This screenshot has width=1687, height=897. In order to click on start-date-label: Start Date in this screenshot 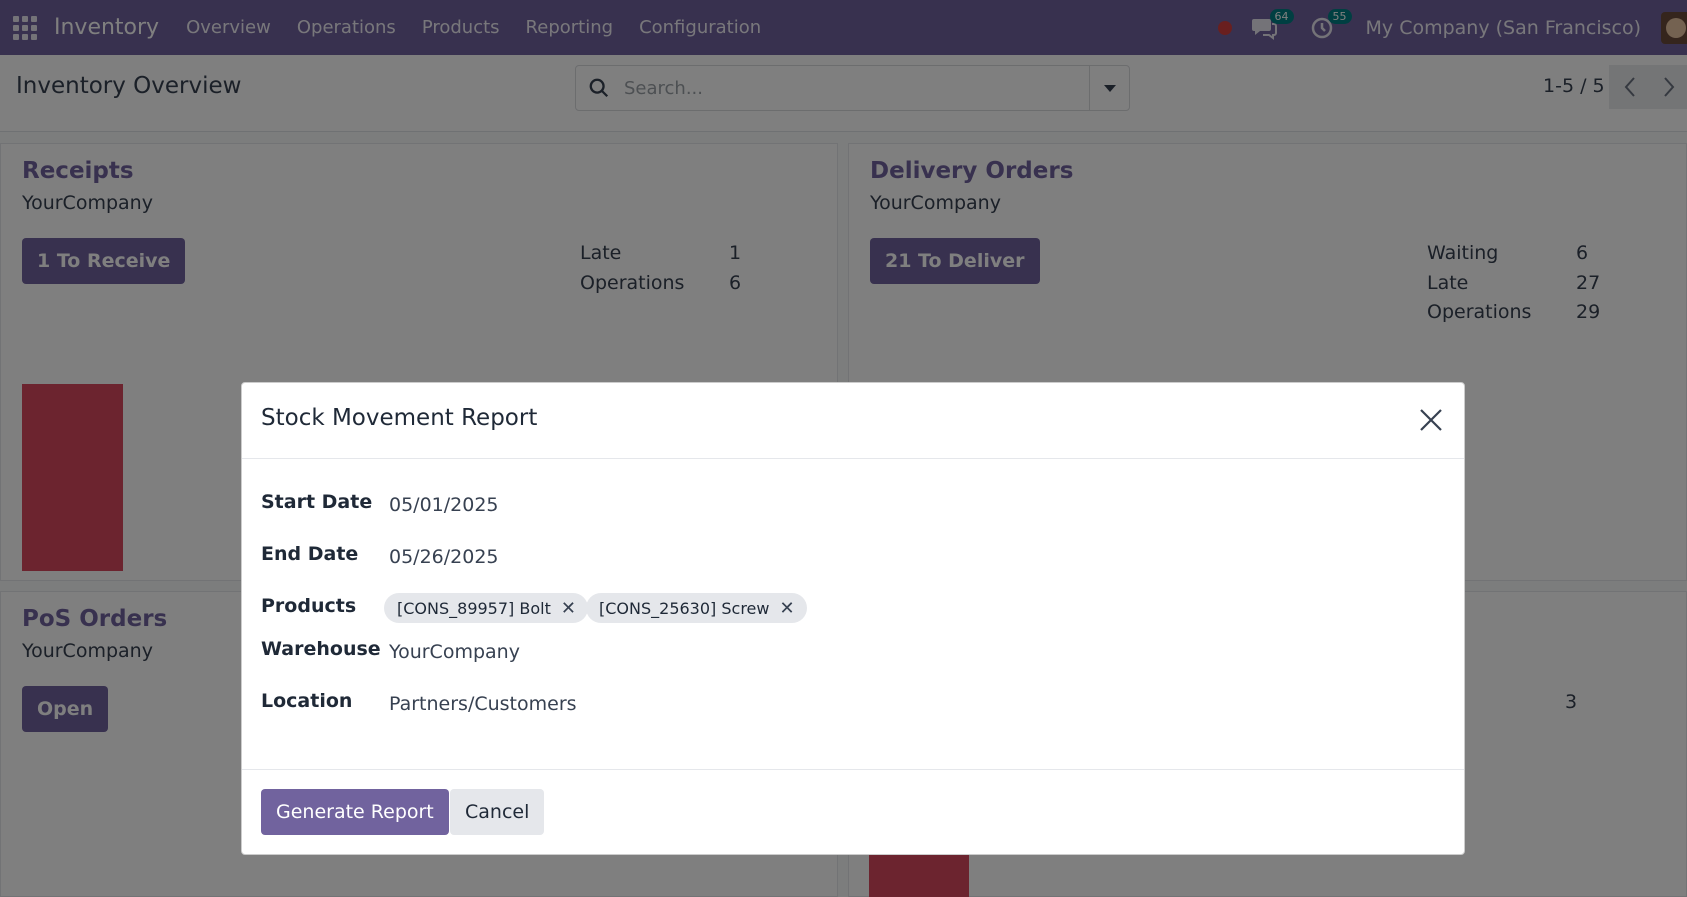, I will do `click(317, 502)`.